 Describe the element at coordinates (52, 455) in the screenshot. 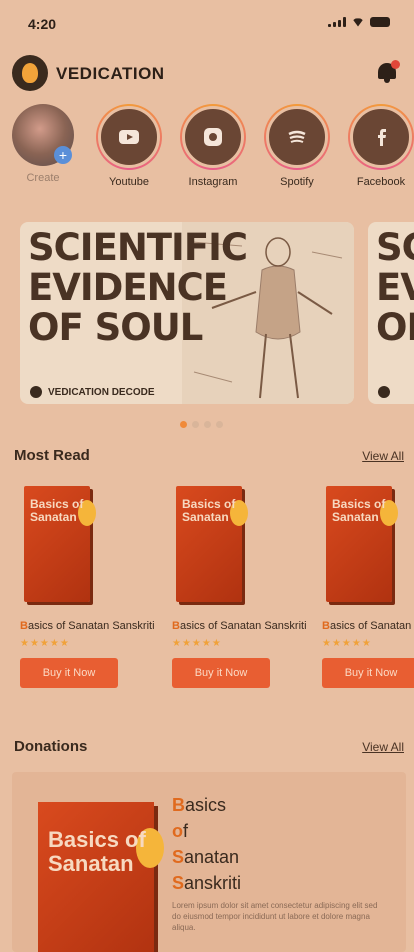

I see `section-title: Most Read` at that location.